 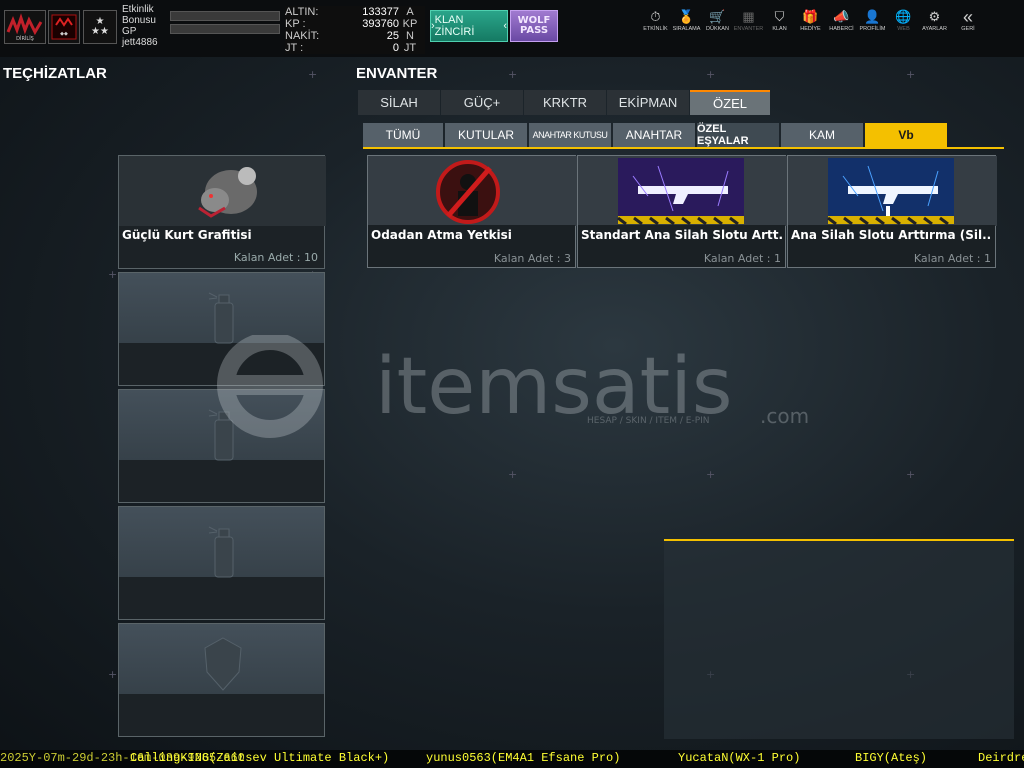 I want to click on game-logo: DİRİLİŞ, so click(x=25, y=27).